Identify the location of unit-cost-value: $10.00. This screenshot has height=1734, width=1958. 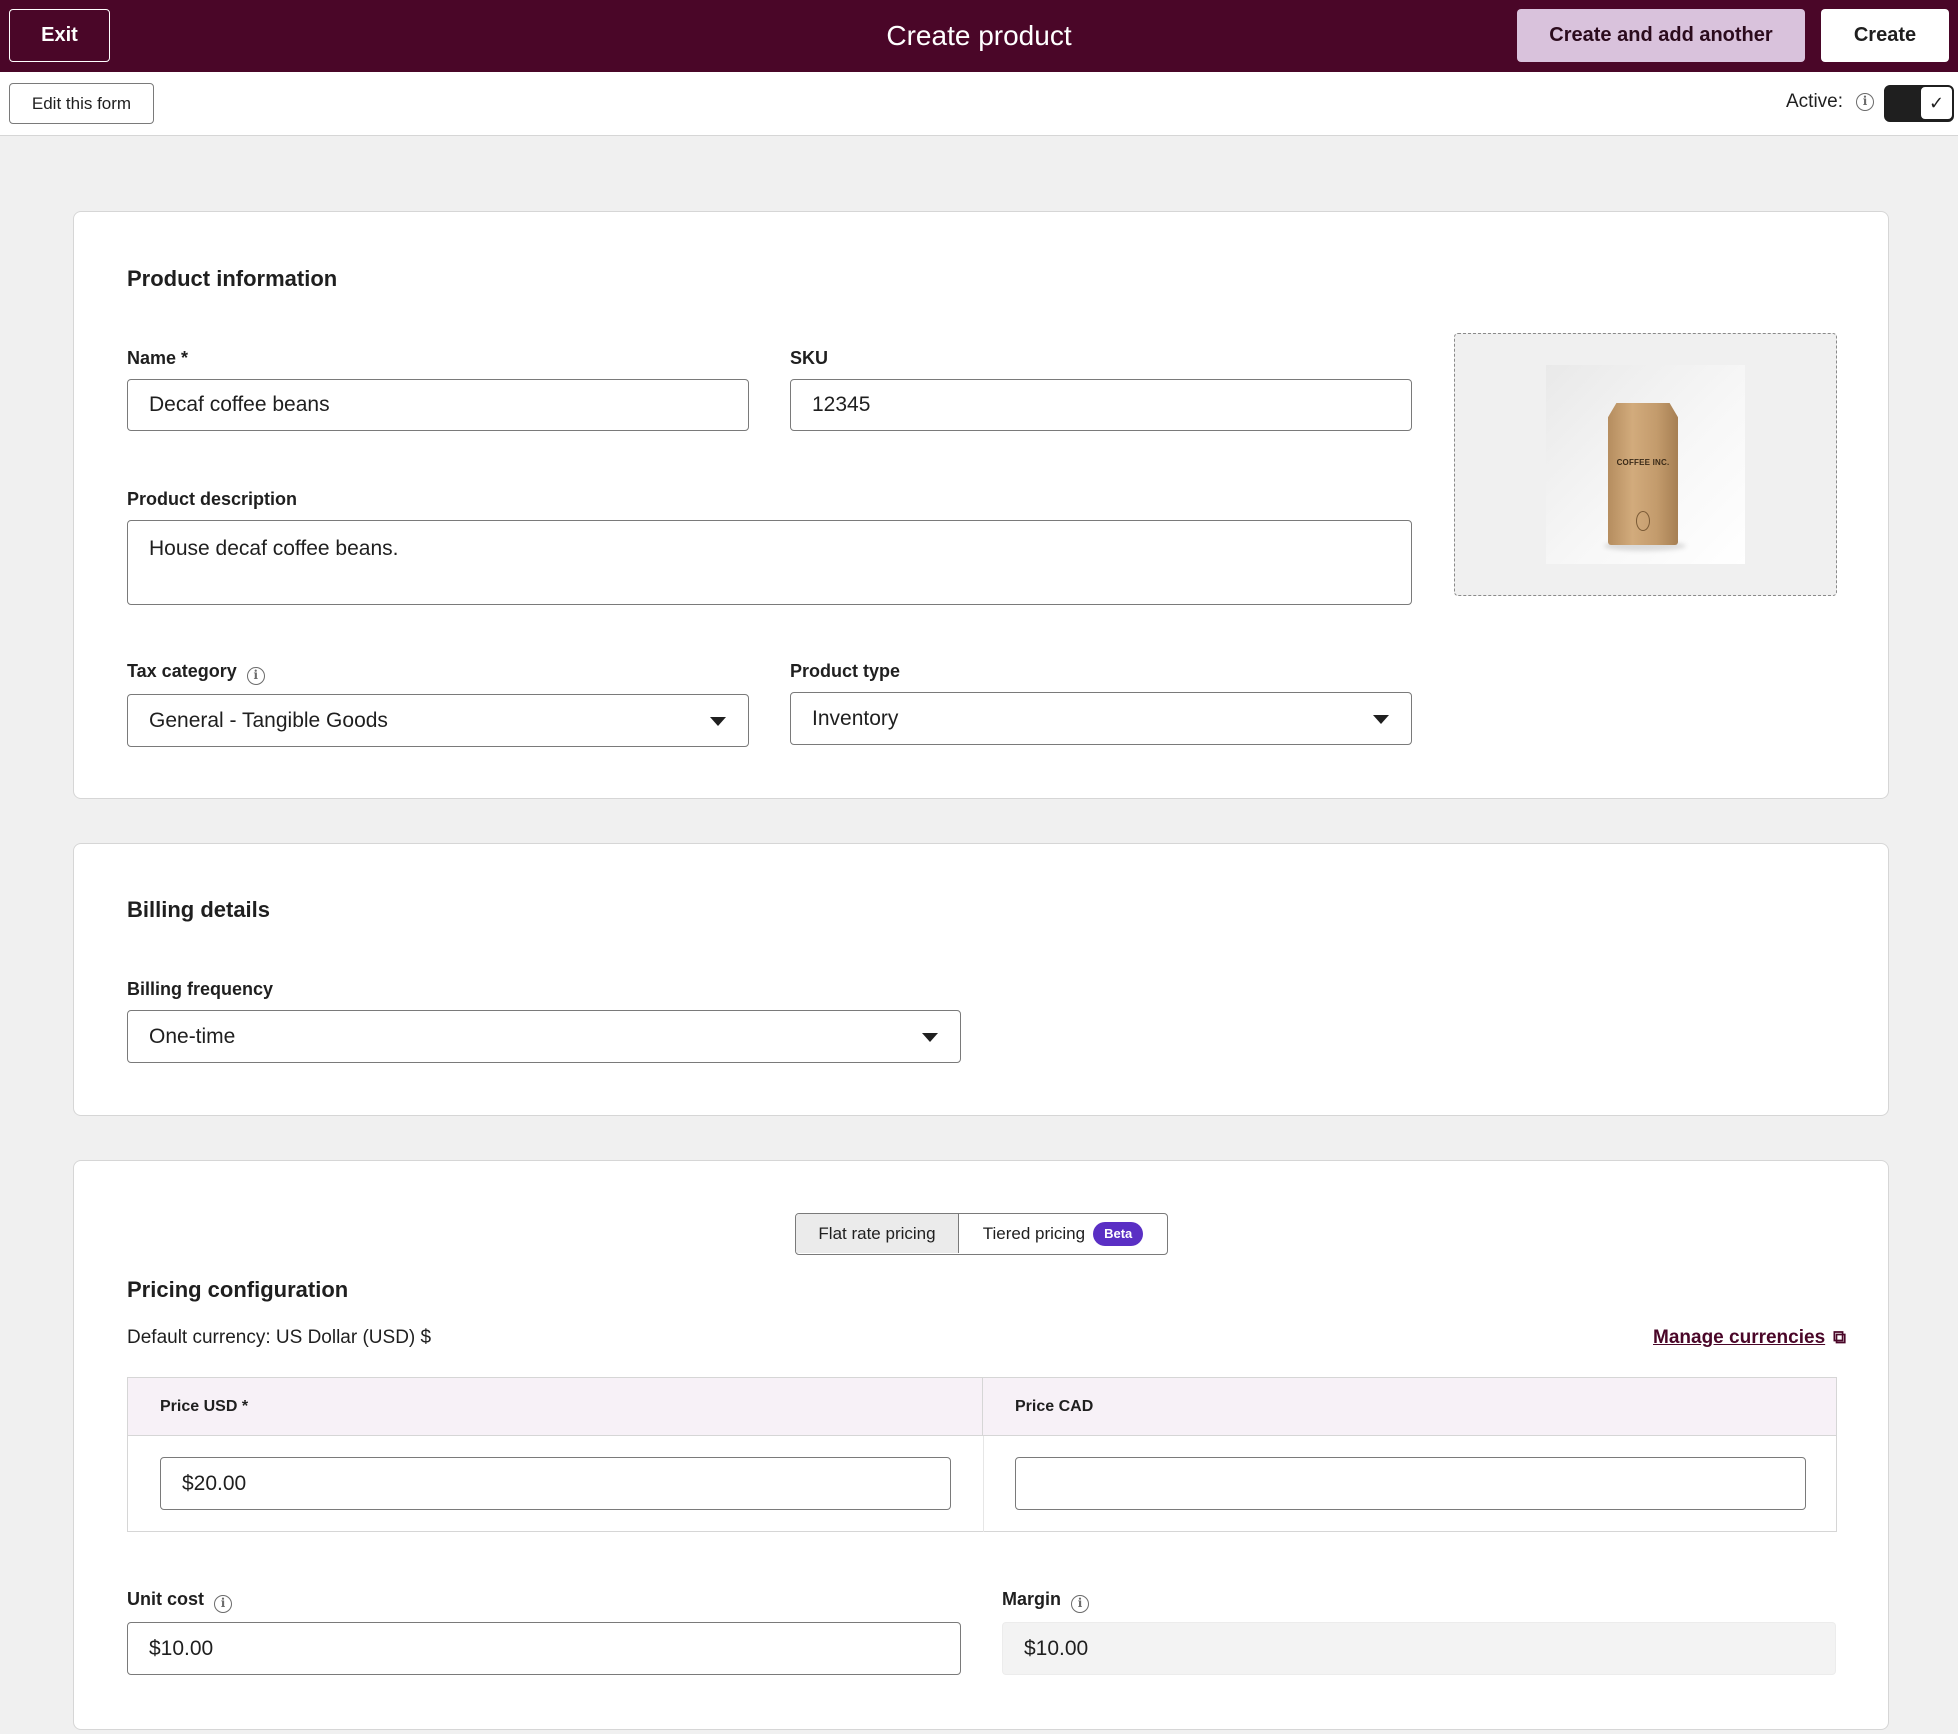
(181, 1648).